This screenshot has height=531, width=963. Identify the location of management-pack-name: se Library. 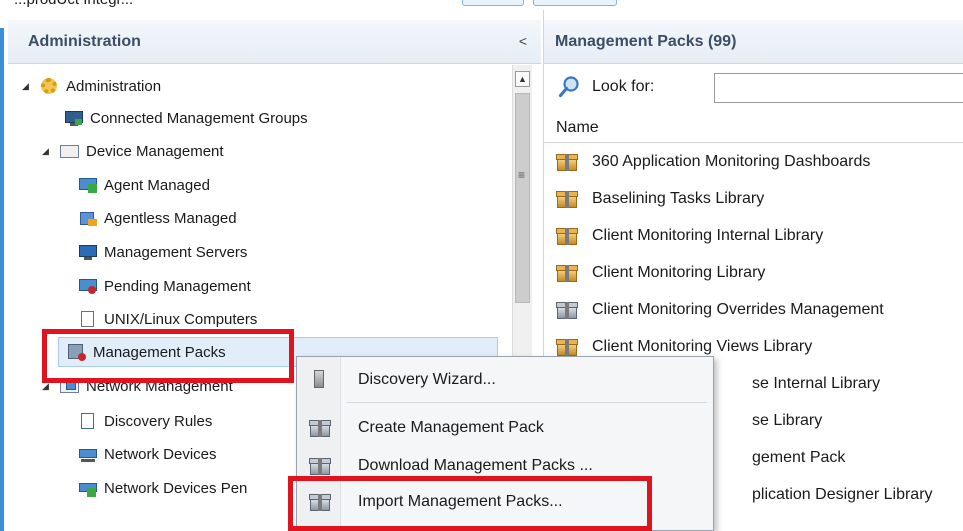
(787, 420).